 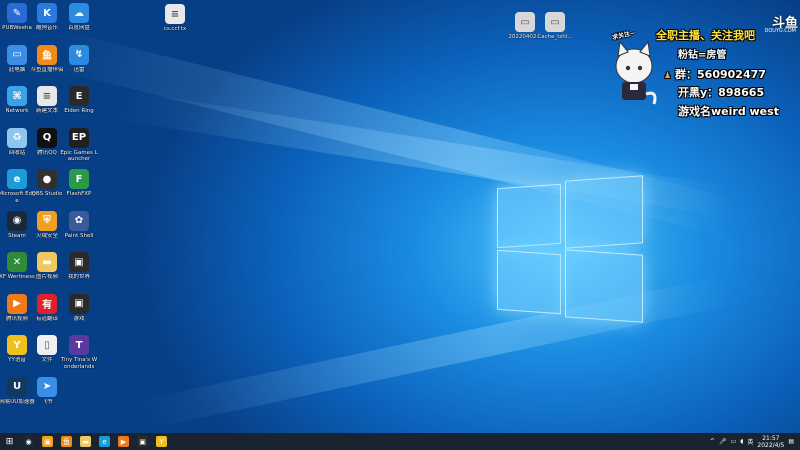 What do you see at coordinates (17, 303) in the screenshot?
I see `video-icon: ▶` at bounding box center [17, 303].